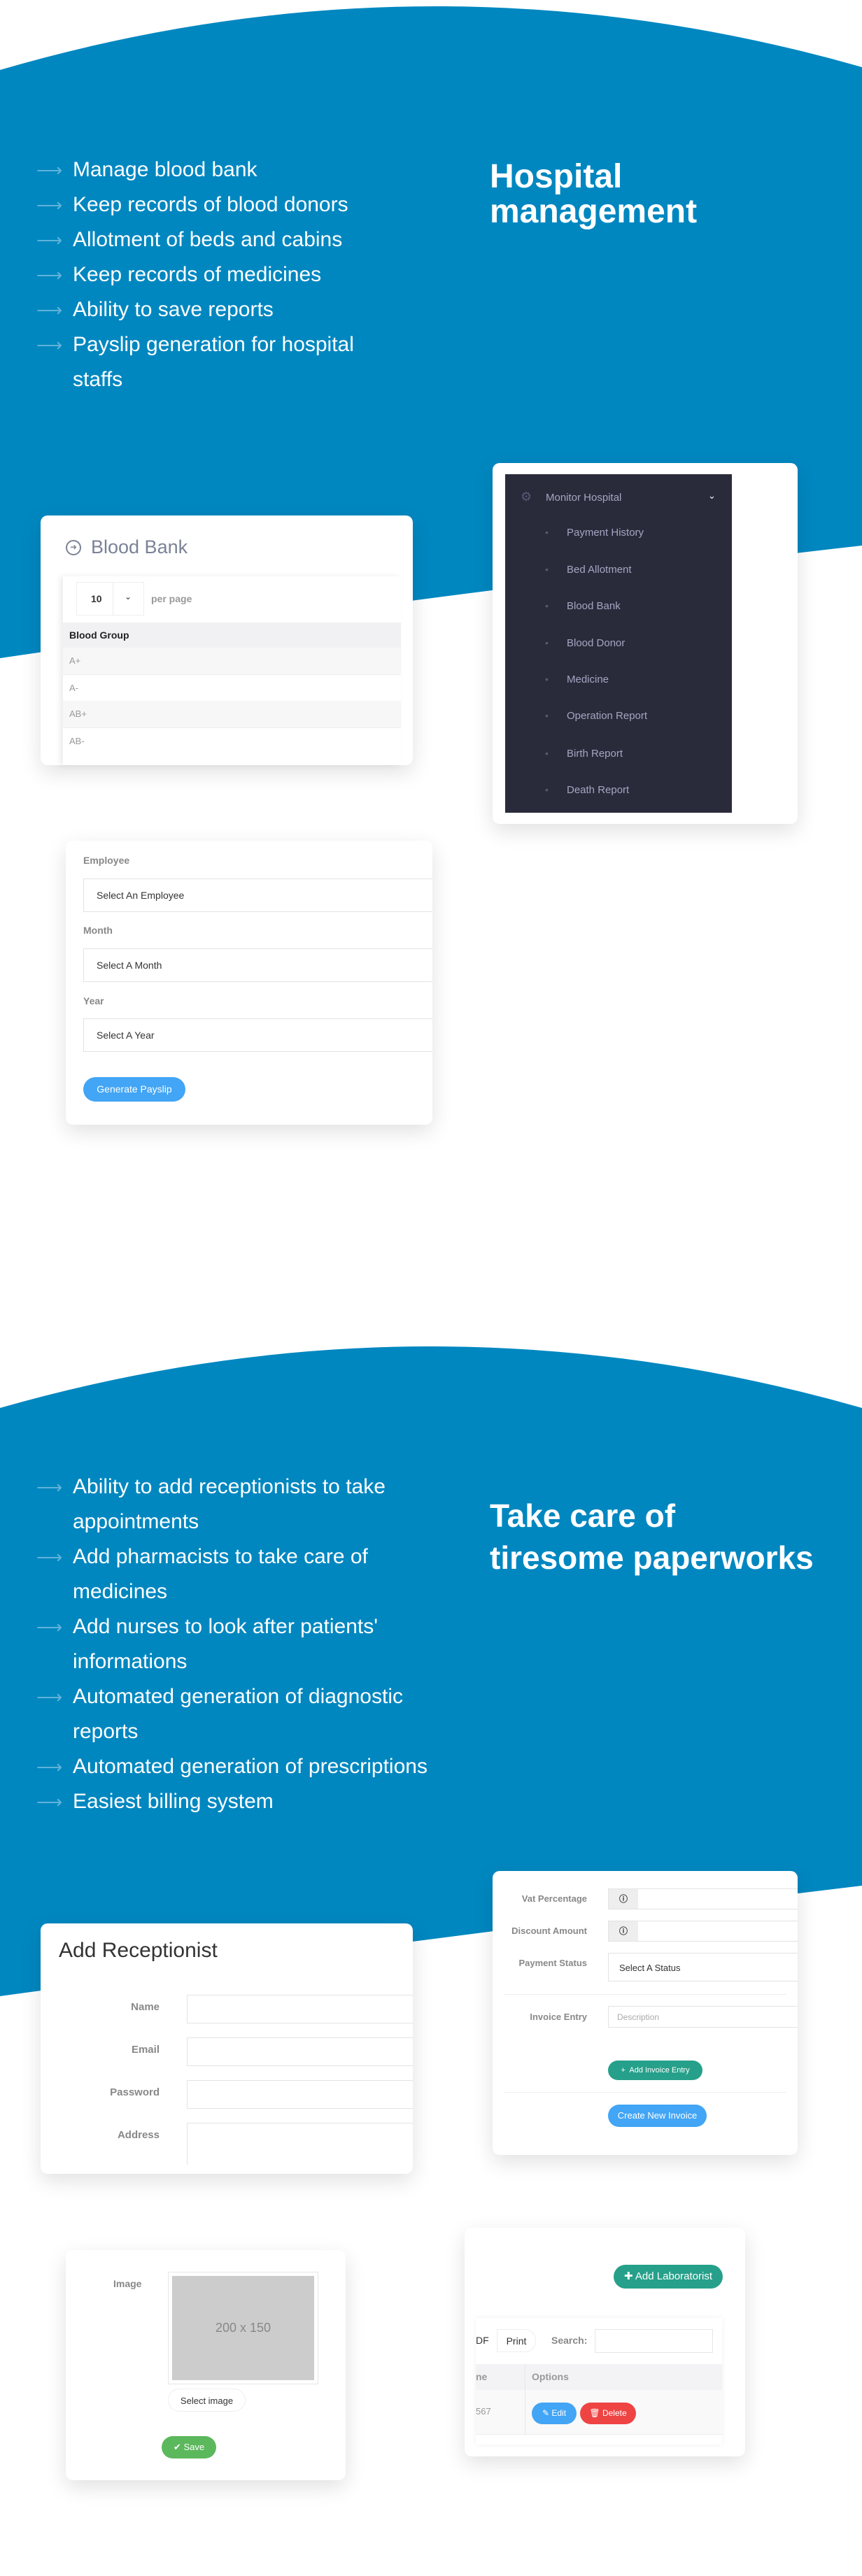 This screenshot has width=862, height=2576. Describe the element at coordinates (516, 2340) in the screenshot. I see `print-button: Print` at that location.